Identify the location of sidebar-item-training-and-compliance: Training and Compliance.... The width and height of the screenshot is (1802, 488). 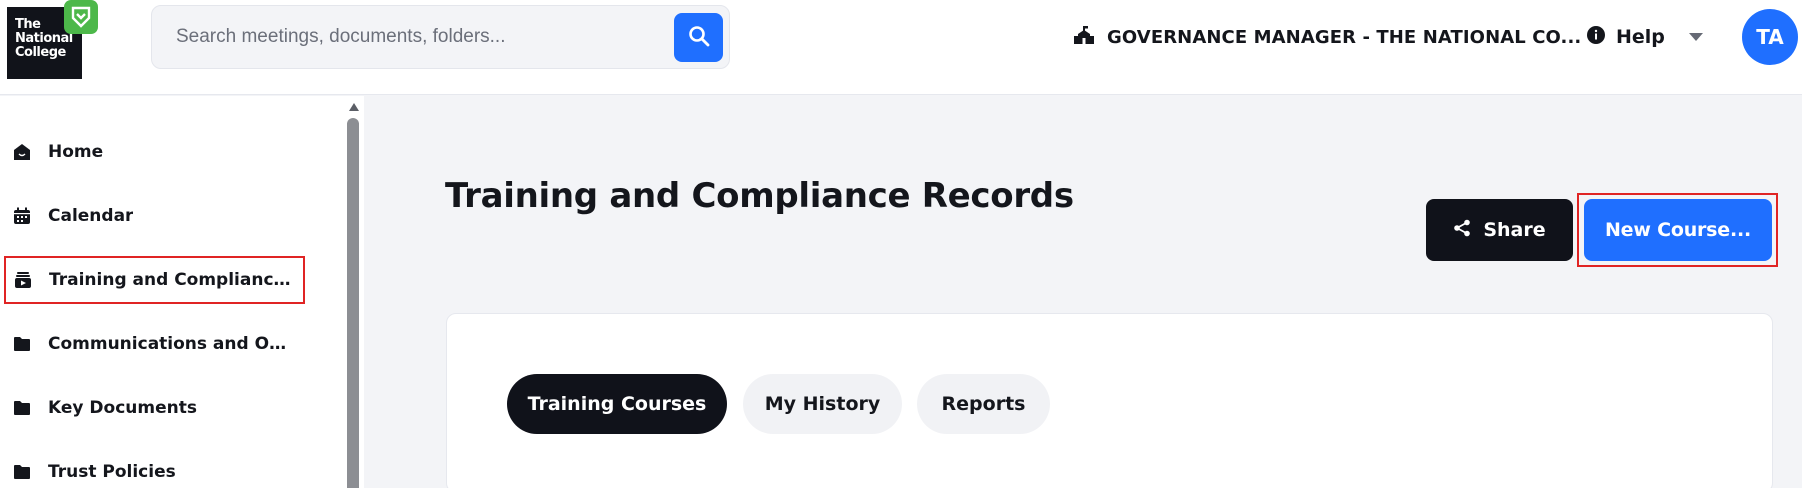
(154, 280).